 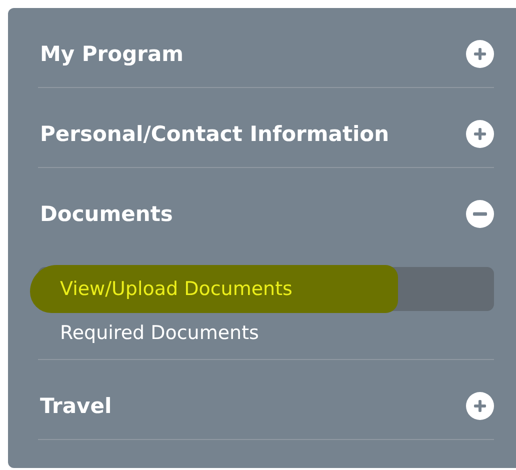 I want to click on section-title: My Program, so click(x=112, y=54).